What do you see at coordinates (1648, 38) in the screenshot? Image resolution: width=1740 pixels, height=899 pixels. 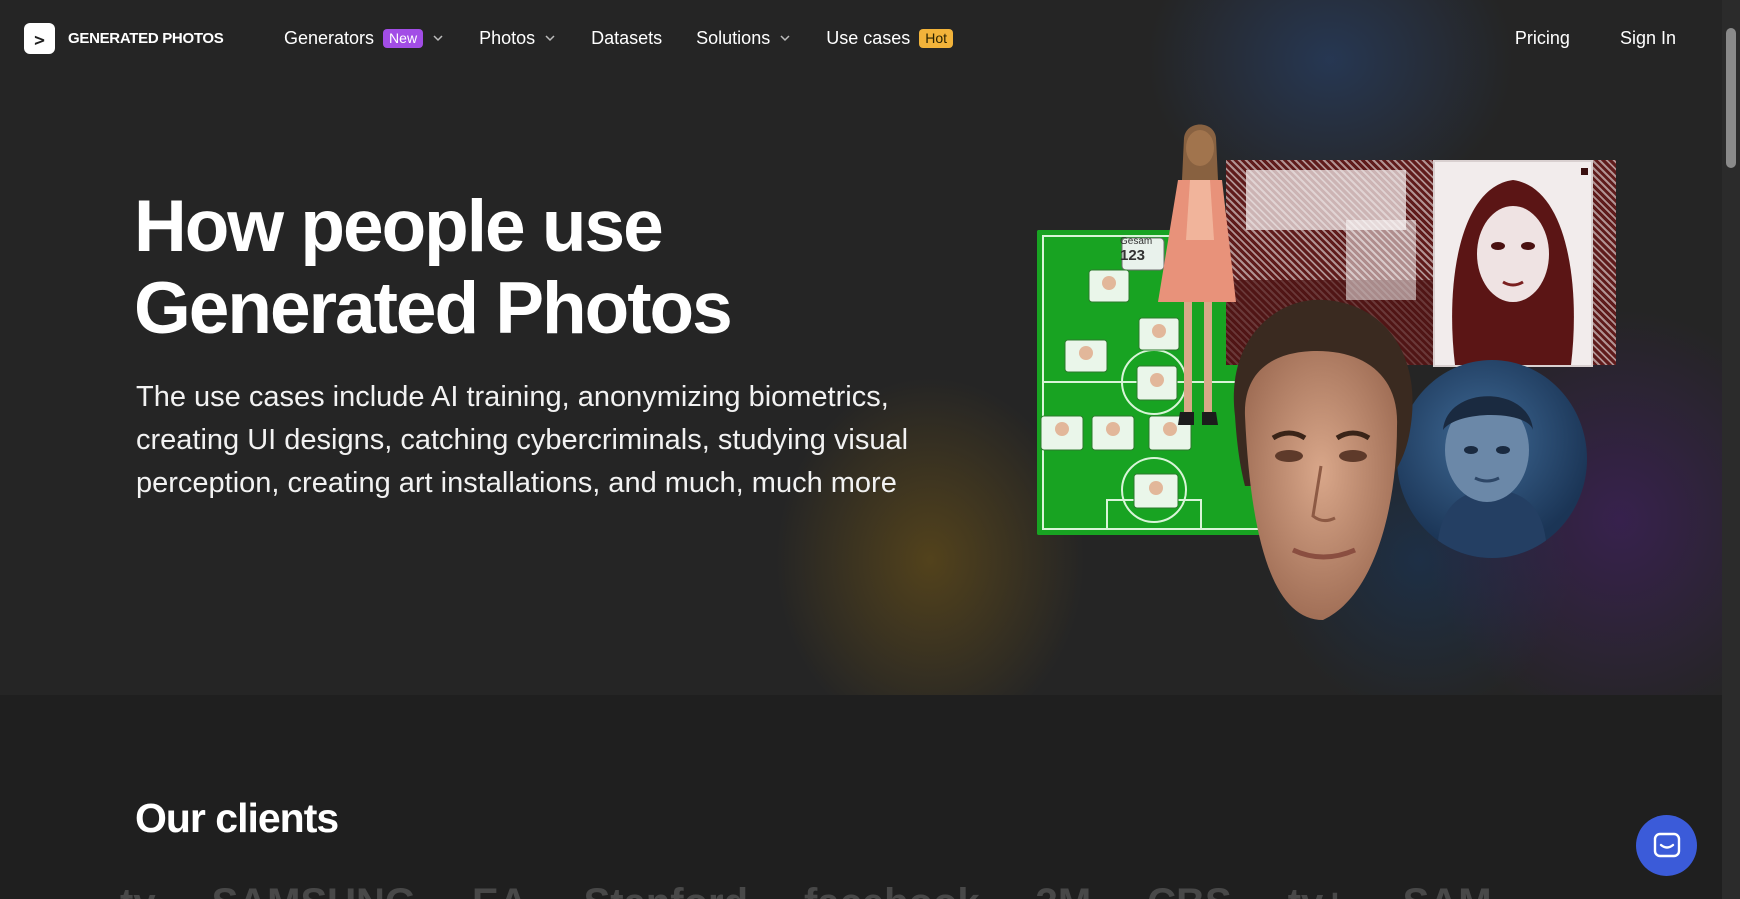 I see `sign-in-link: Sign In` at bounding box center [1648, 38].